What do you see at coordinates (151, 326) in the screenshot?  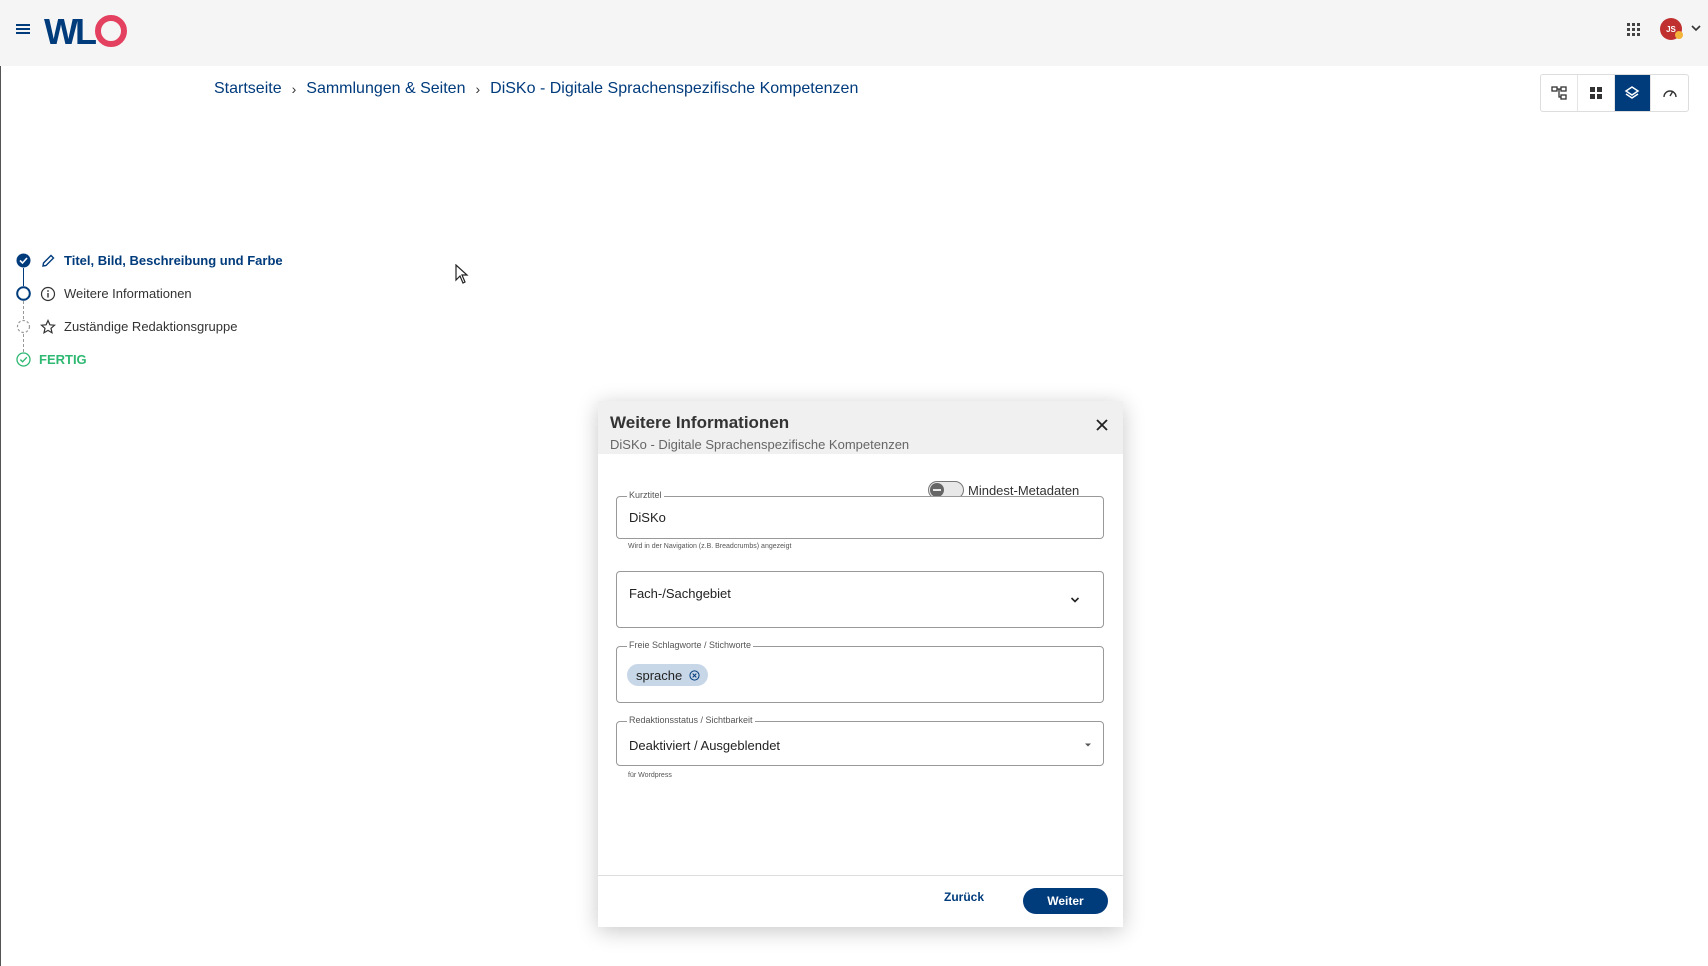 I see `step-label: Zuständige Redaktionsgruppe` at bounding box center [151, 326].